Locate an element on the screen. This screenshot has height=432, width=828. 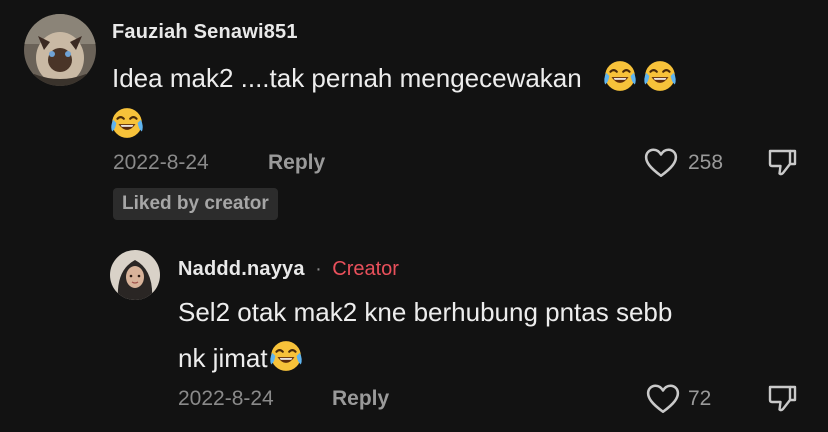
like-count: 72 is located at coordinates (700, 398).